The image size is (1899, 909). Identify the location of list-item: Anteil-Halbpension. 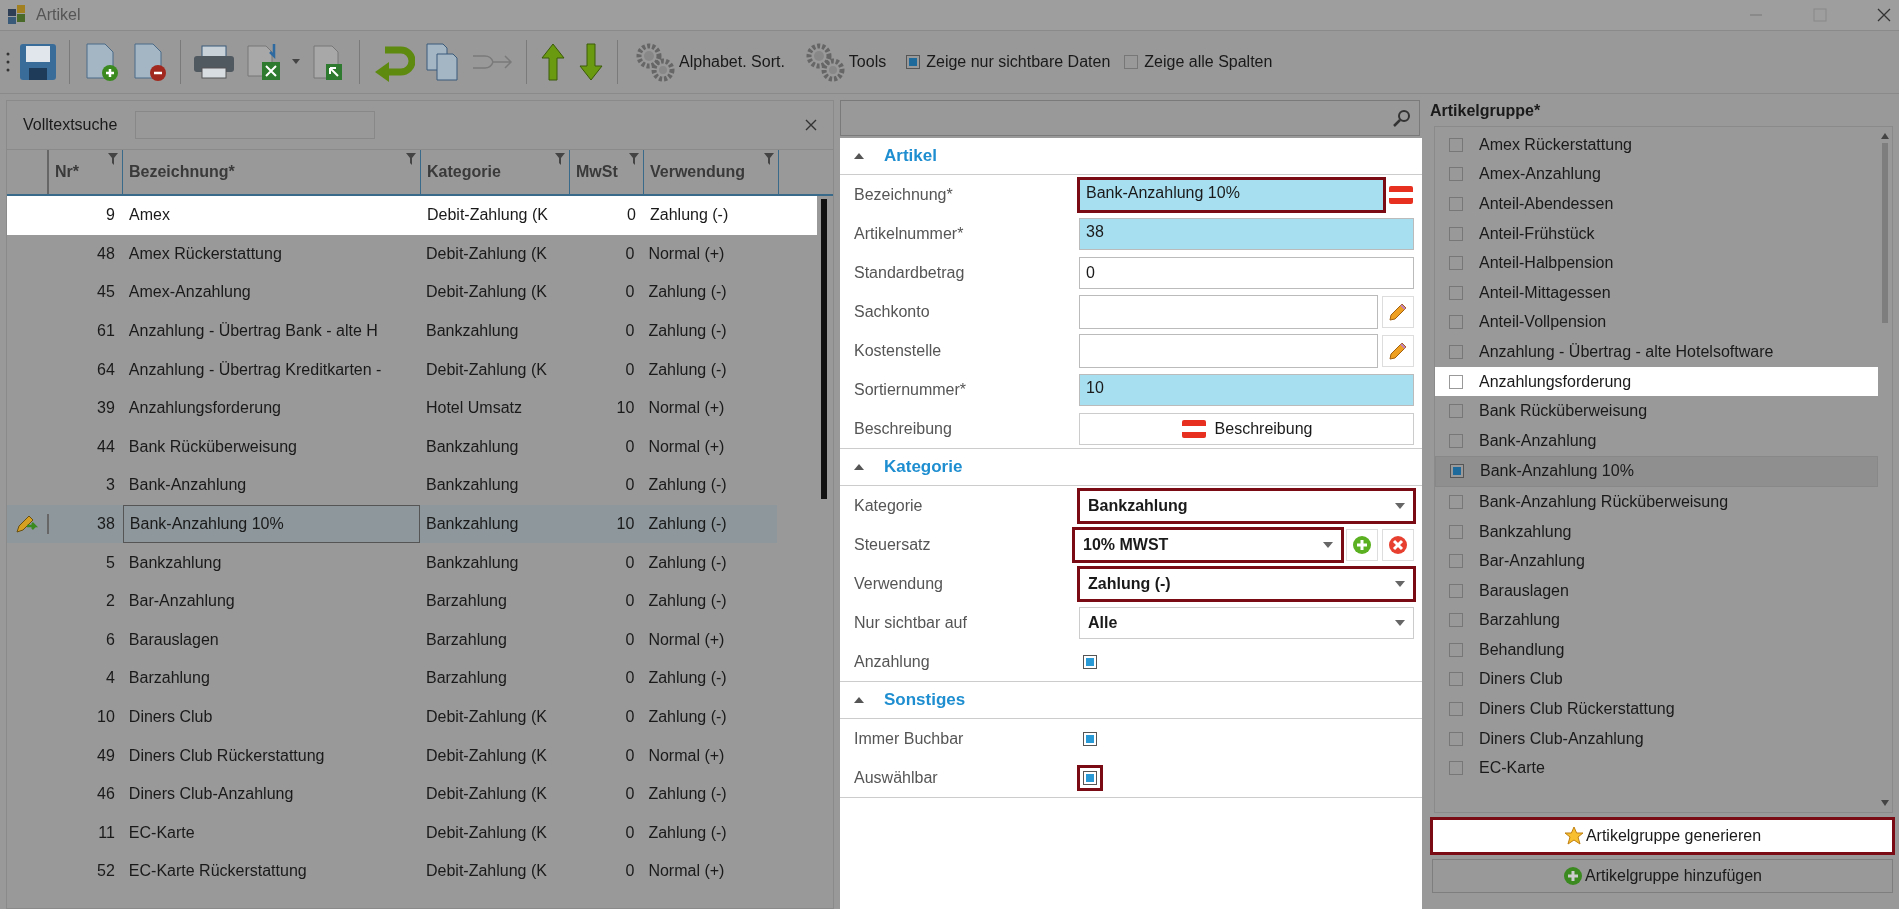
(1656, 263).